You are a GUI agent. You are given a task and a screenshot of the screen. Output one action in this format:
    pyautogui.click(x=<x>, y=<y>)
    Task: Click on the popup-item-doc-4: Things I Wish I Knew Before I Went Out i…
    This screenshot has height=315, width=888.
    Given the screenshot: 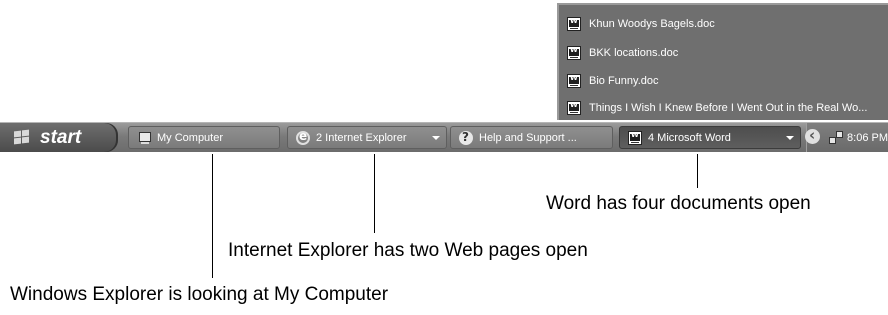 What is the action you would take?
    pyautogui.click(x=723, y=107)
    